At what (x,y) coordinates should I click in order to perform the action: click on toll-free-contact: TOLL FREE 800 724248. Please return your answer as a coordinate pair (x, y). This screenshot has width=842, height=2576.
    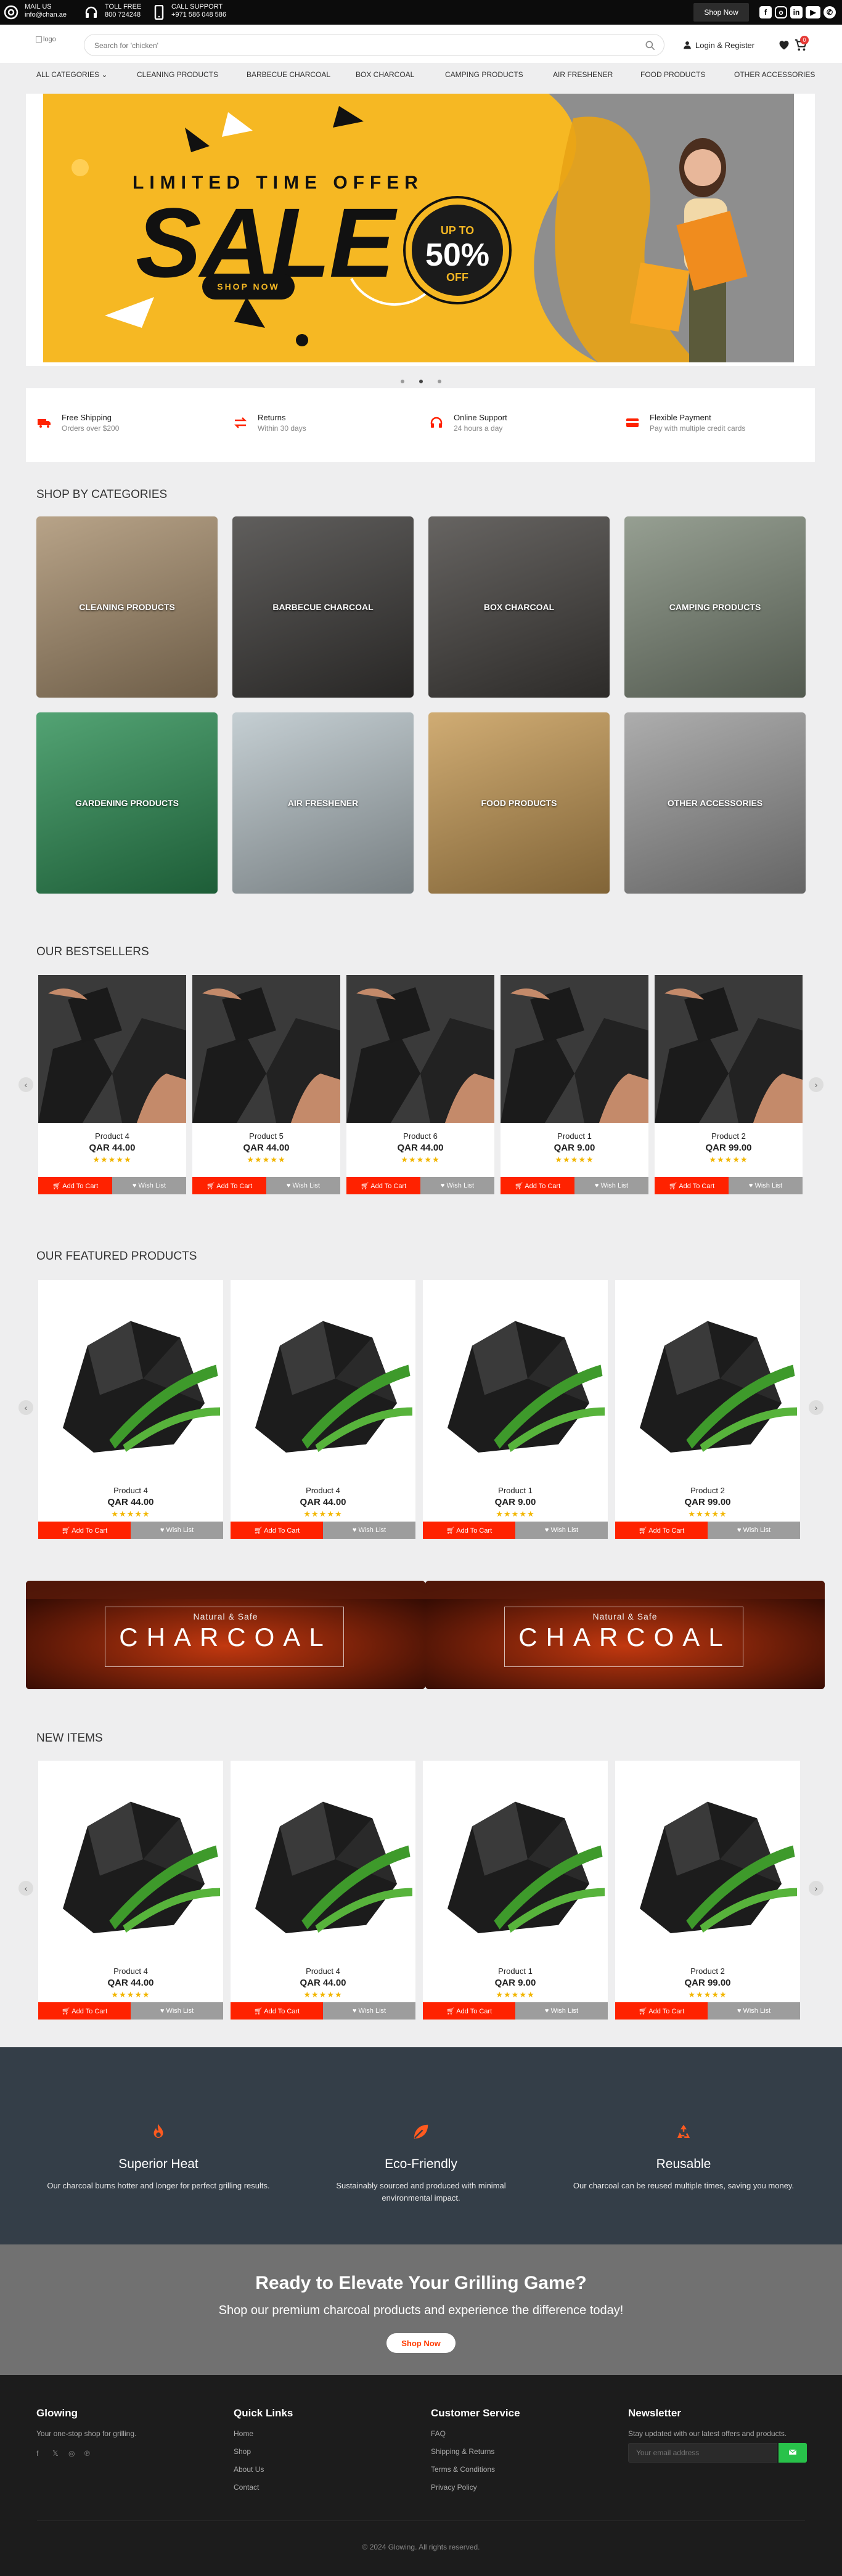
    Looking at the image, I should click on (123, 11).